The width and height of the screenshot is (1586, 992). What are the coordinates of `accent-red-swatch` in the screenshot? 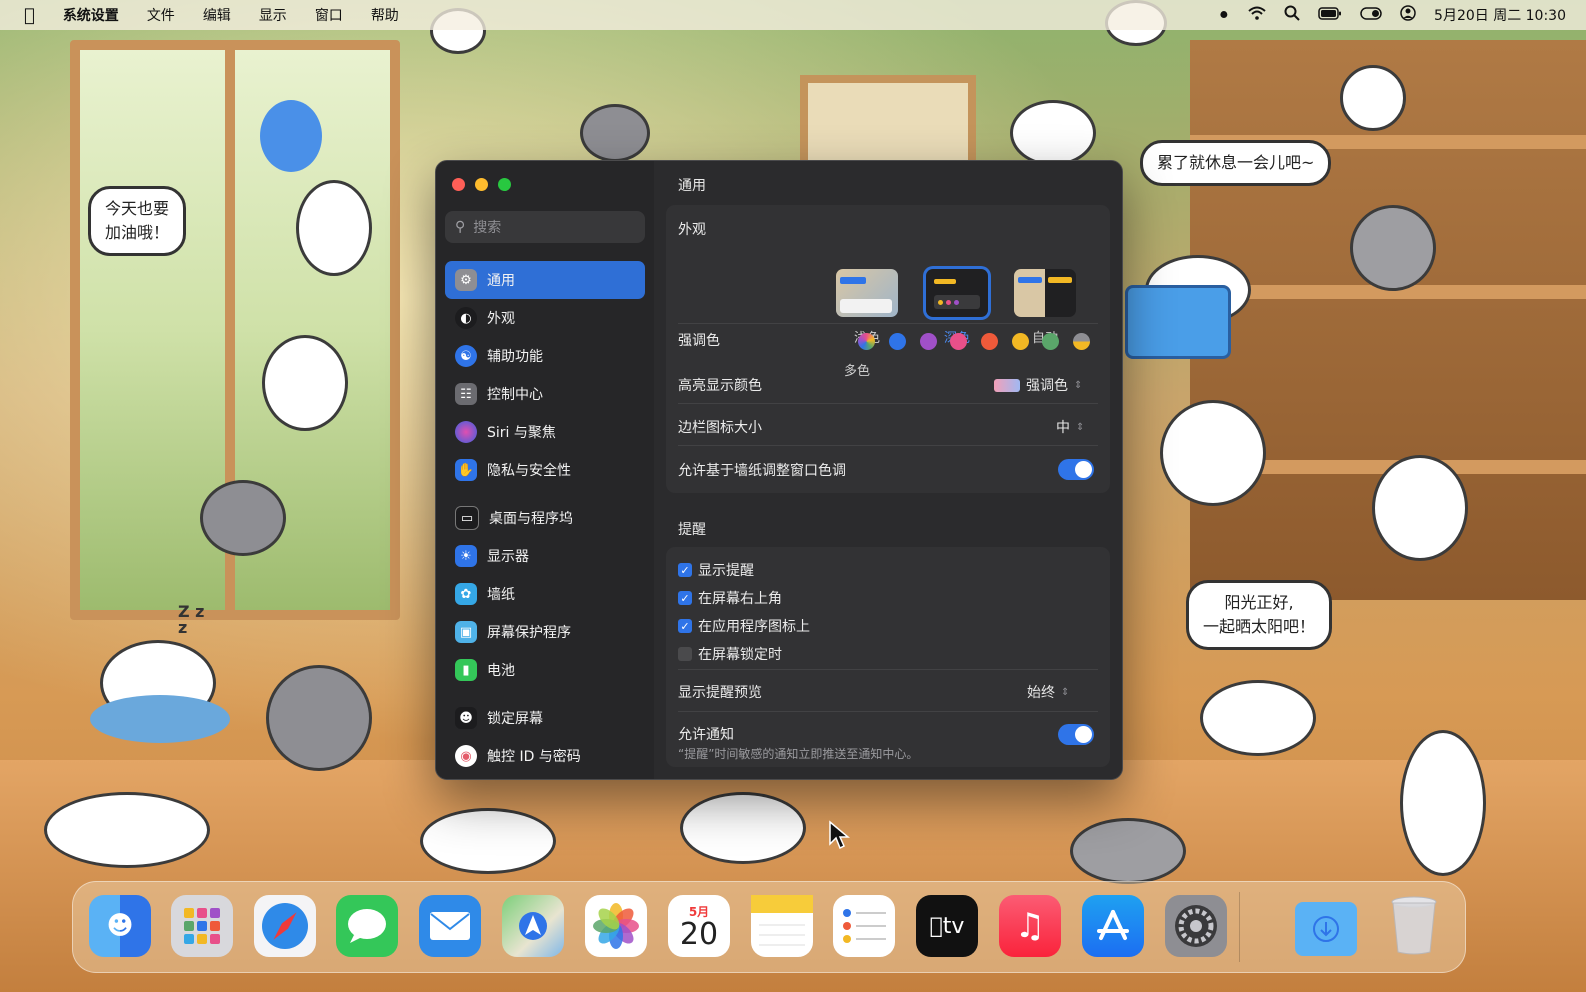 It's located at (989, 341).